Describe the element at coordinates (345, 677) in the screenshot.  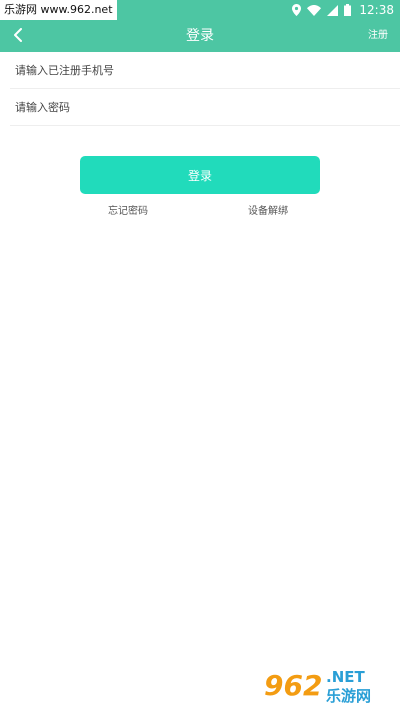
I see `watermark-suffix: .NET` at that location.